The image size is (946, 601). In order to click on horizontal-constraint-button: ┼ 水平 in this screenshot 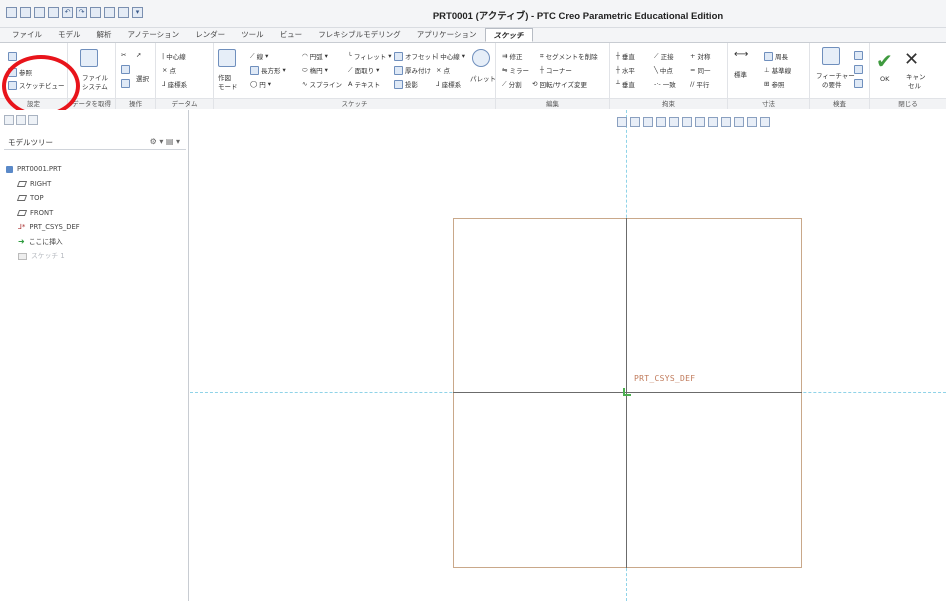, I will do `click(625, 70)`.